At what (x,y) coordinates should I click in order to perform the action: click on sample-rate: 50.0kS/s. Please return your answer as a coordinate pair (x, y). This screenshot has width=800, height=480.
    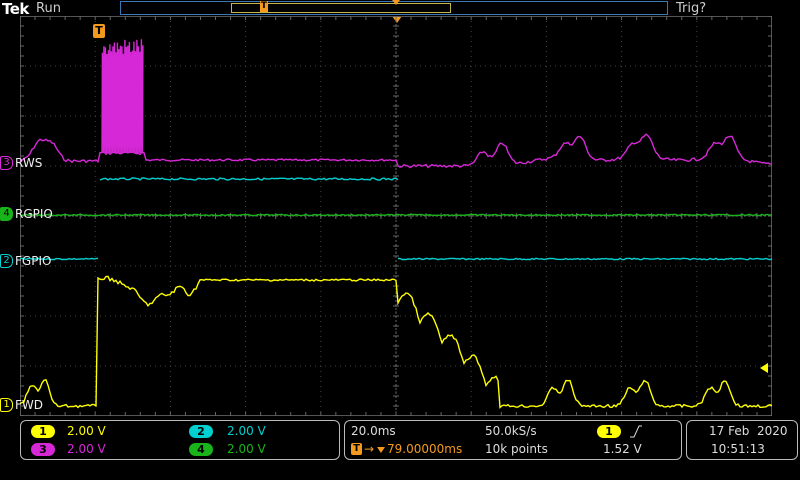
    Looking at the image, I should click on (511, 431).